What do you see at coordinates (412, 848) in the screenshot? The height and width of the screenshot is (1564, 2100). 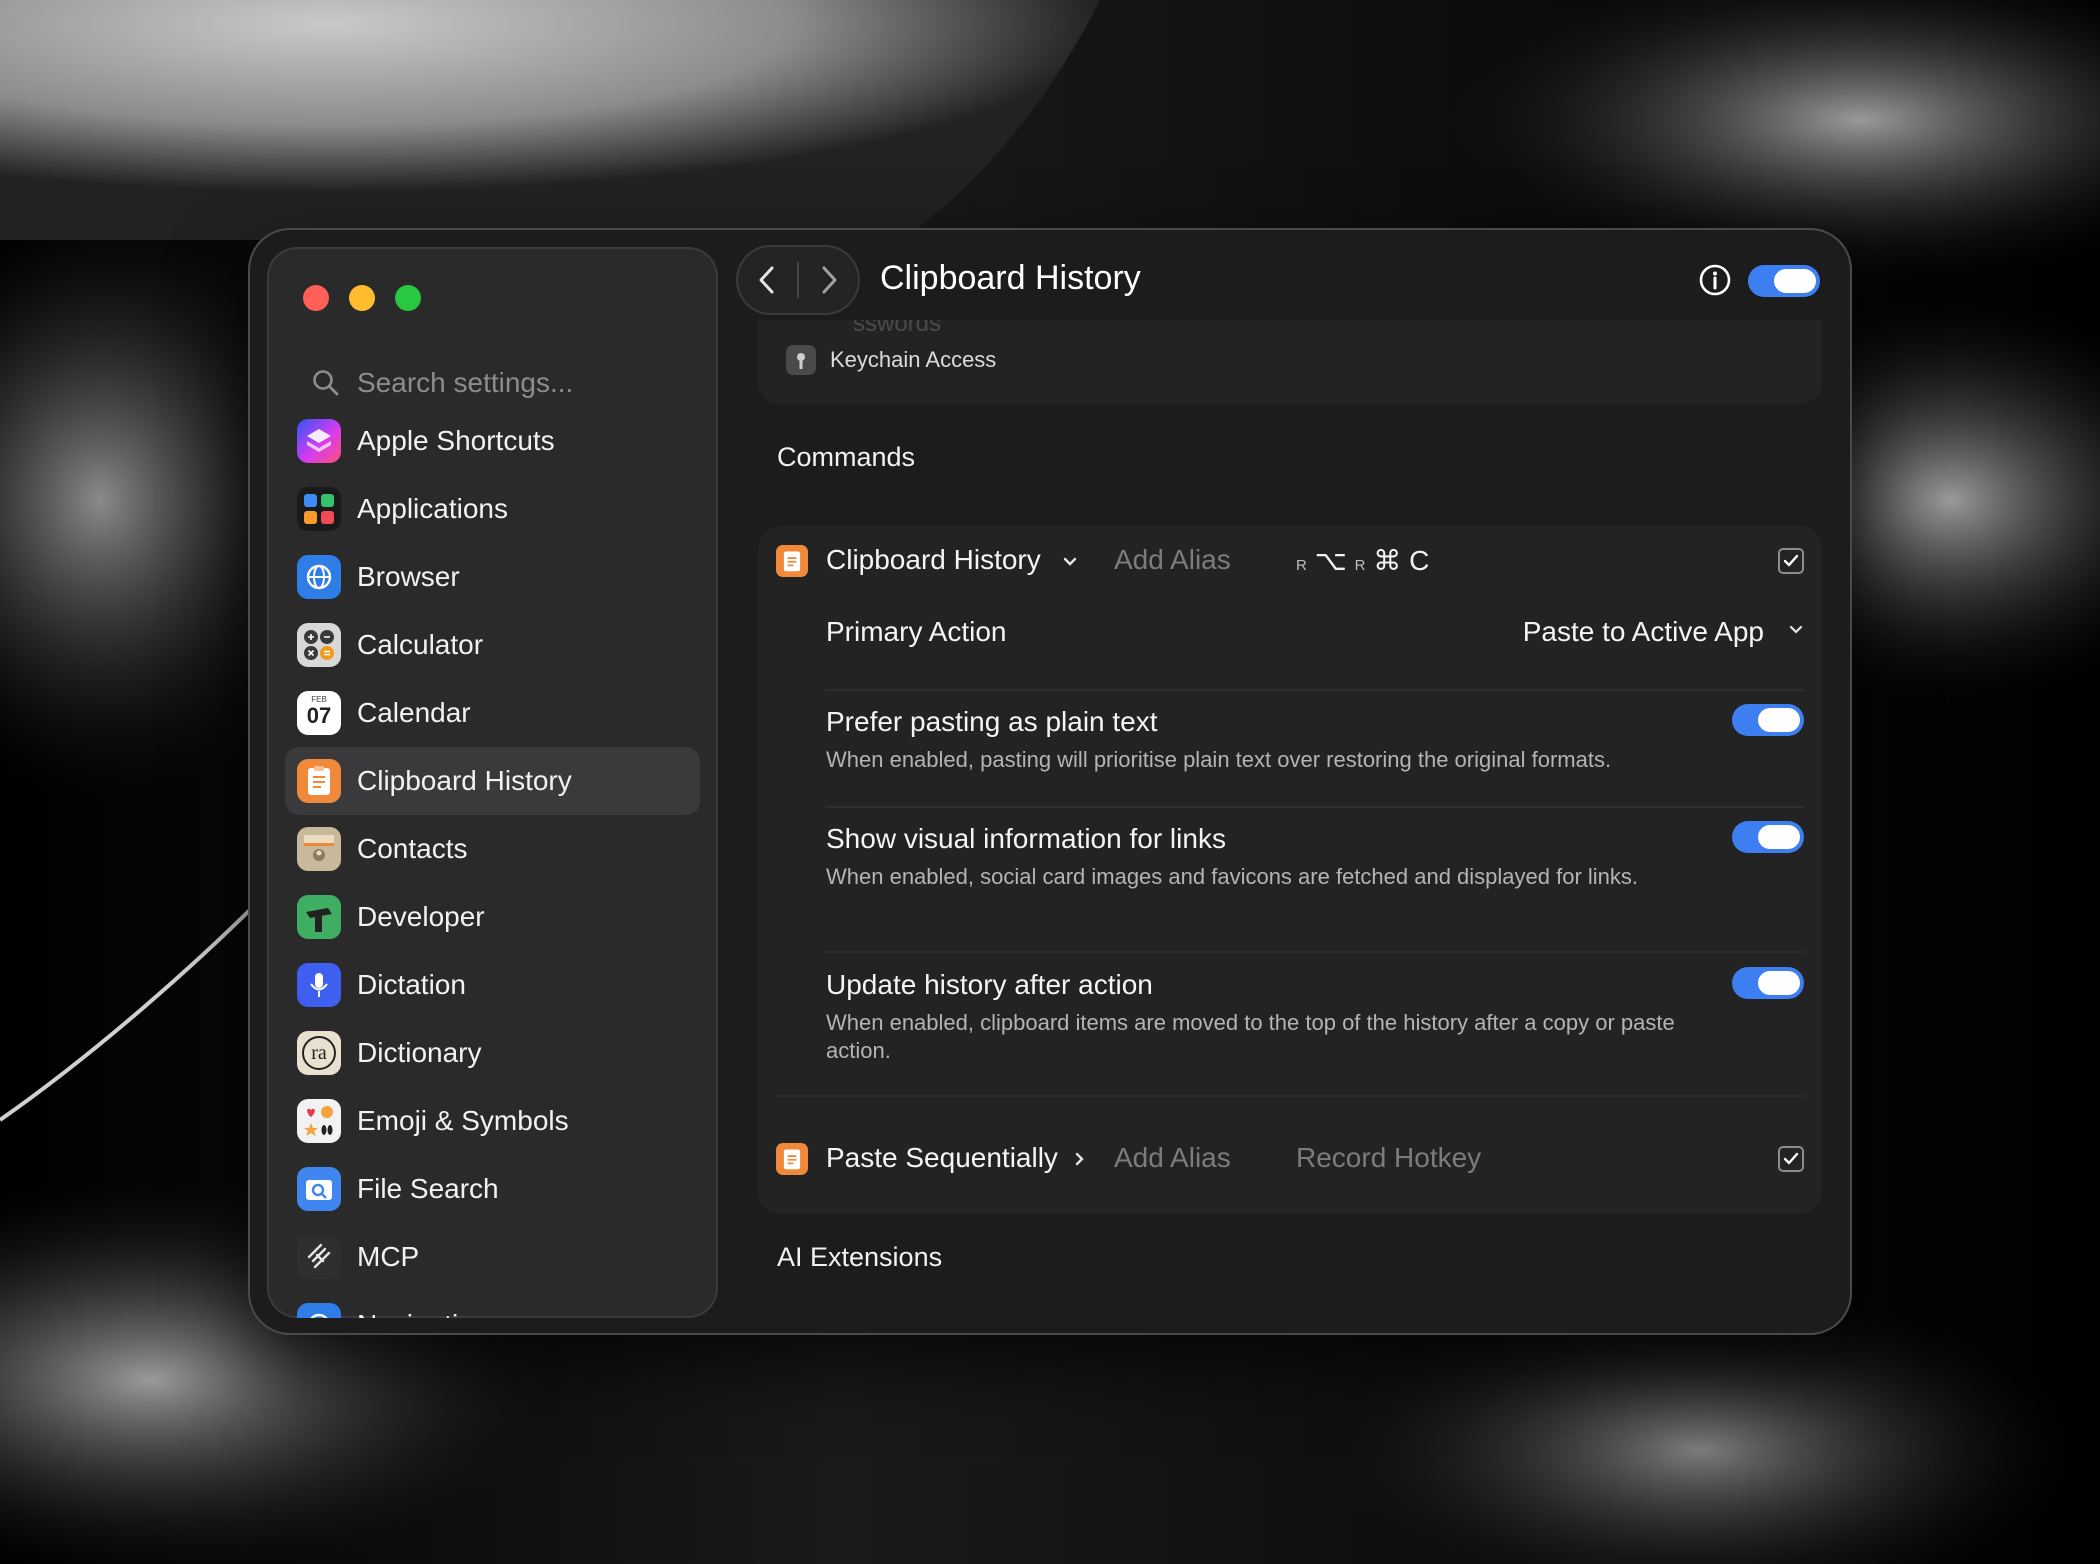 I see `sidebar-item-label: Contacts` at bounding box center [412, 848].